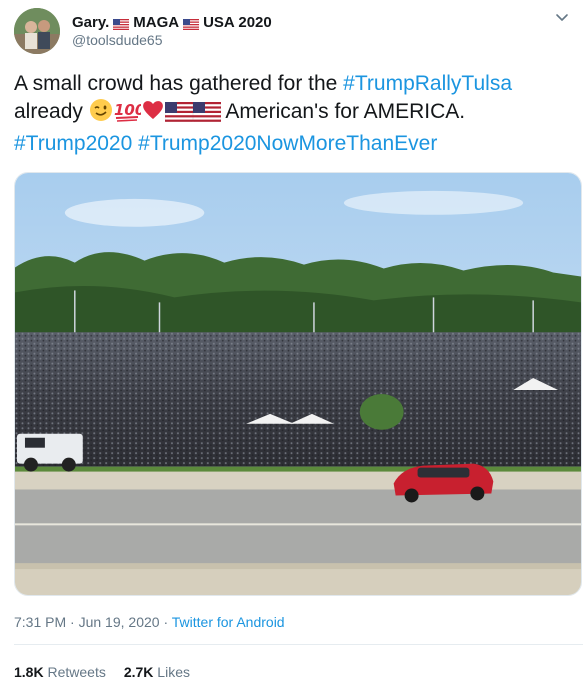 The width and height of the screenshot is (583, 686). What do you see at coordinates (76, 672) in the screenshot?
I see `retweets-label: Retweets` at bounding box center [76, 672].